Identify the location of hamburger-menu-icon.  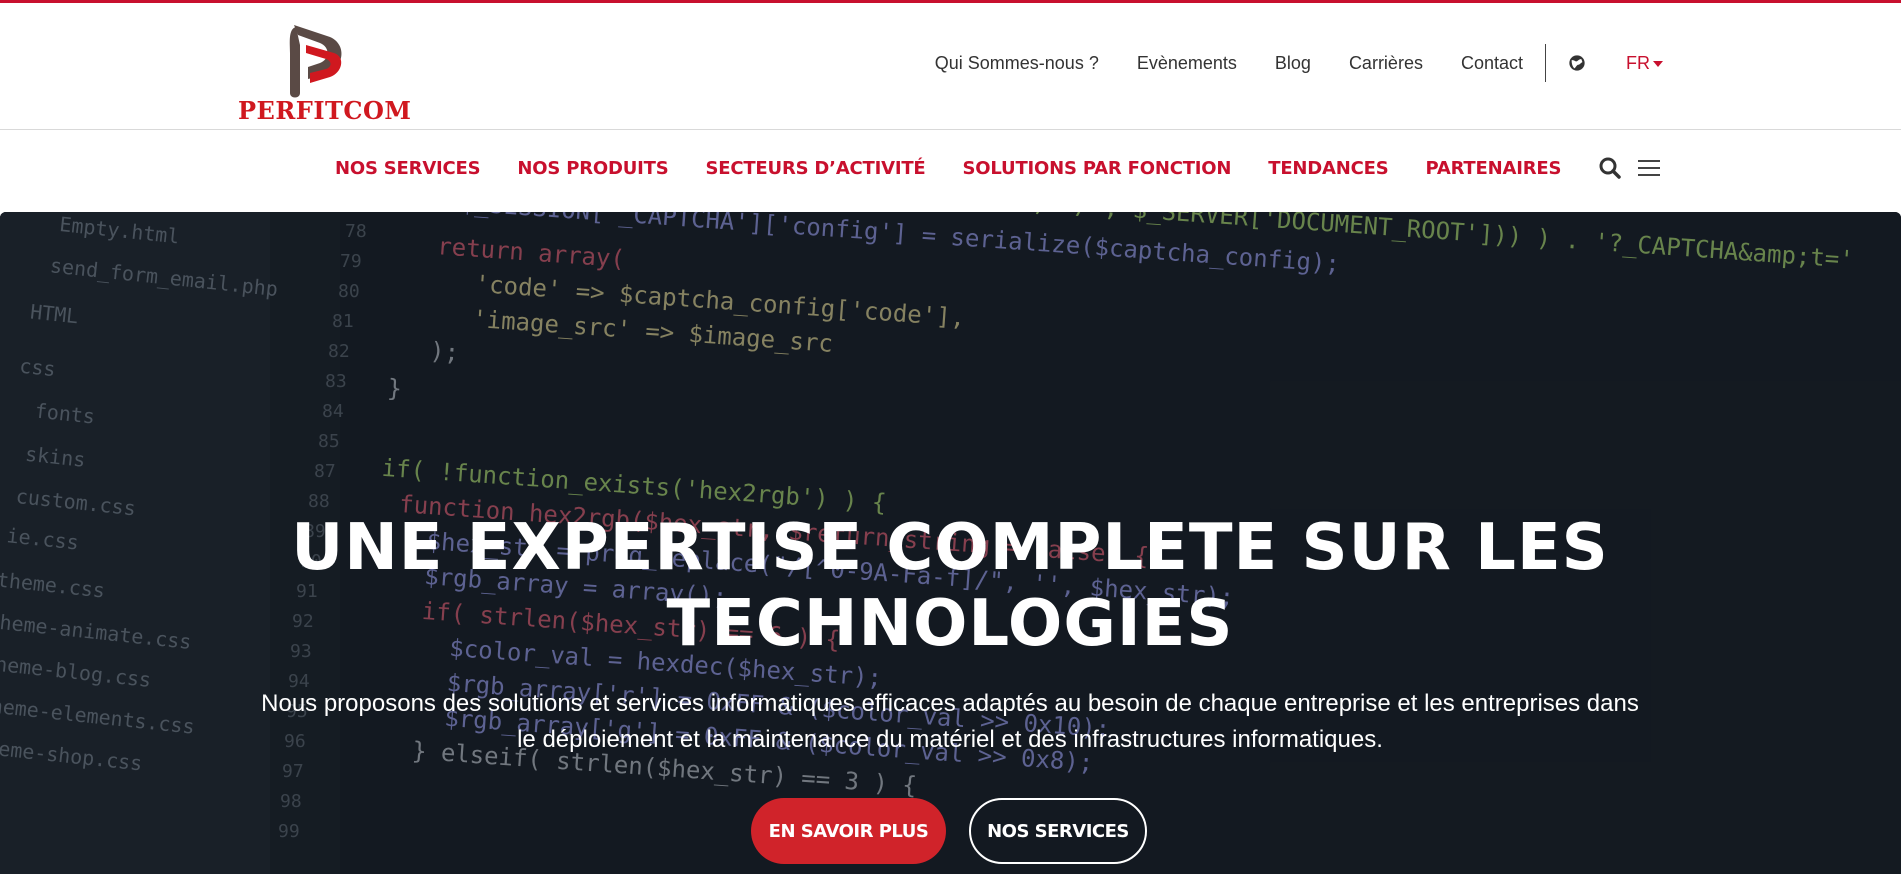
(1649, 168).